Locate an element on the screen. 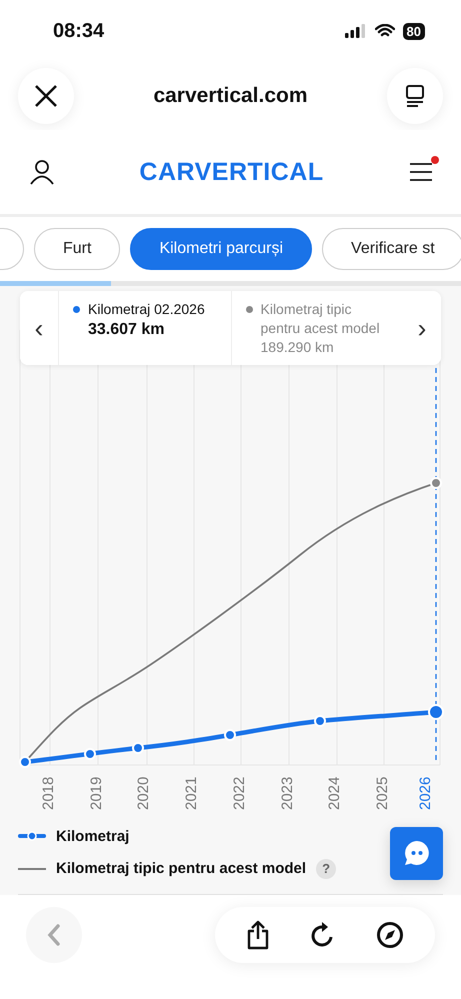 The image size is (461, 999). line-with-dot-icon is located at coordinates (32, 836).